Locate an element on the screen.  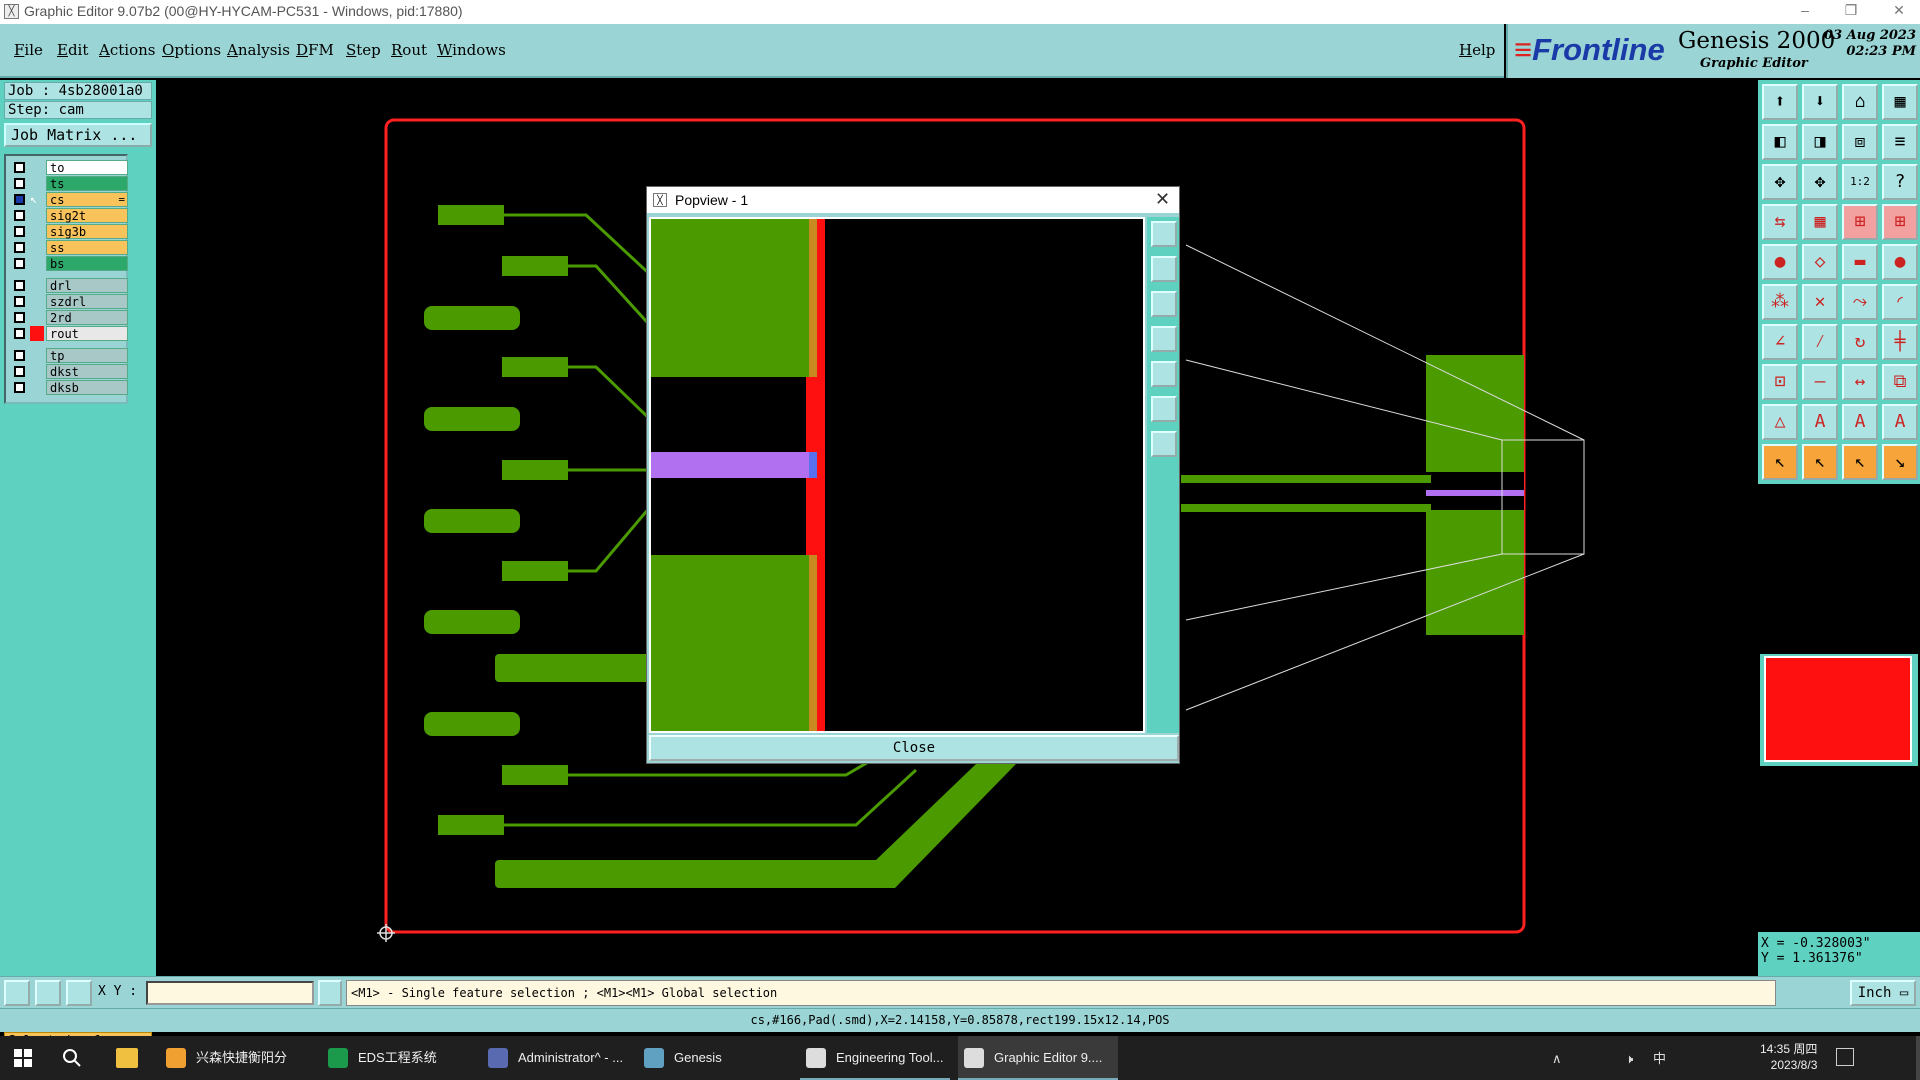
ime-indicator: 中 is located at coordinates (1659, 1058).